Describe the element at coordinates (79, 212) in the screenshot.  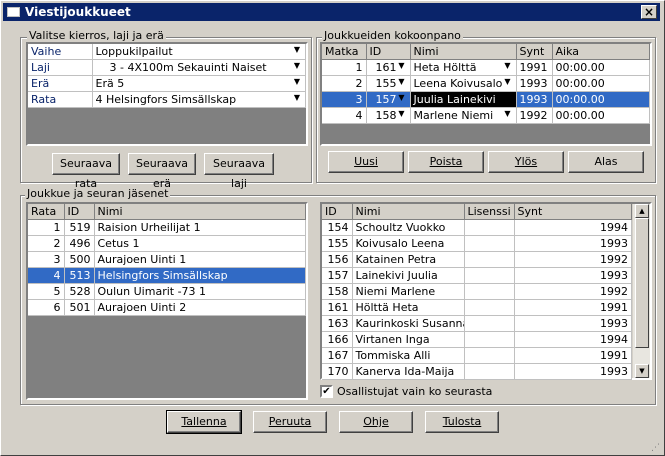
I see `teams-header: ID` at that location.